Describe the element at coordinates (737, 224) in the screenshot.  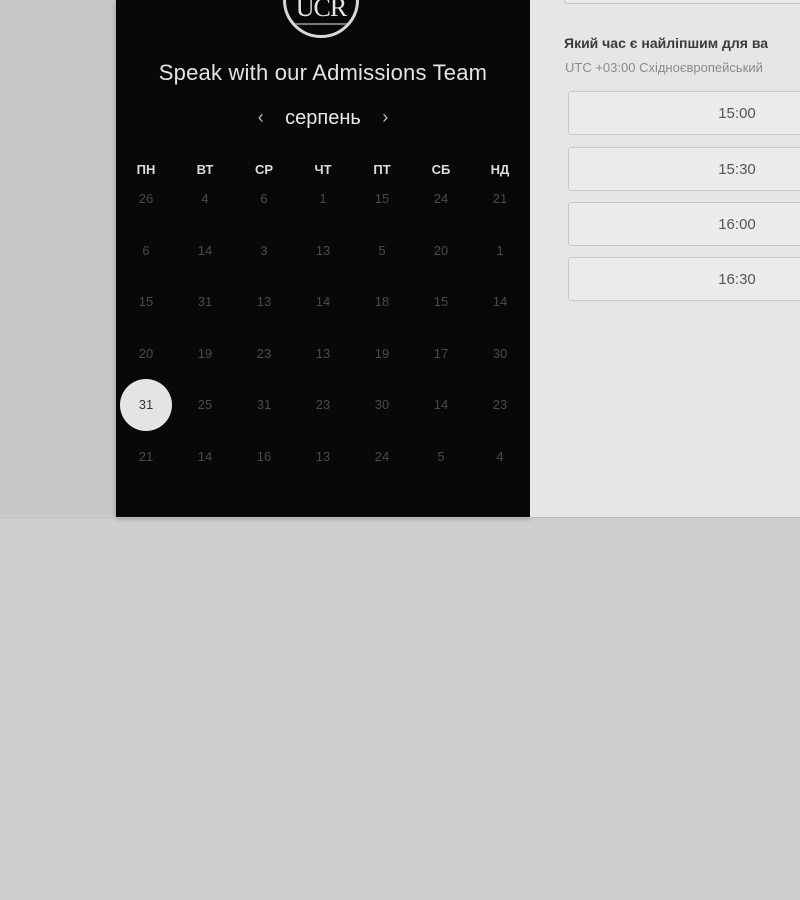
I see `time-slot-label: 16:00` at that location.